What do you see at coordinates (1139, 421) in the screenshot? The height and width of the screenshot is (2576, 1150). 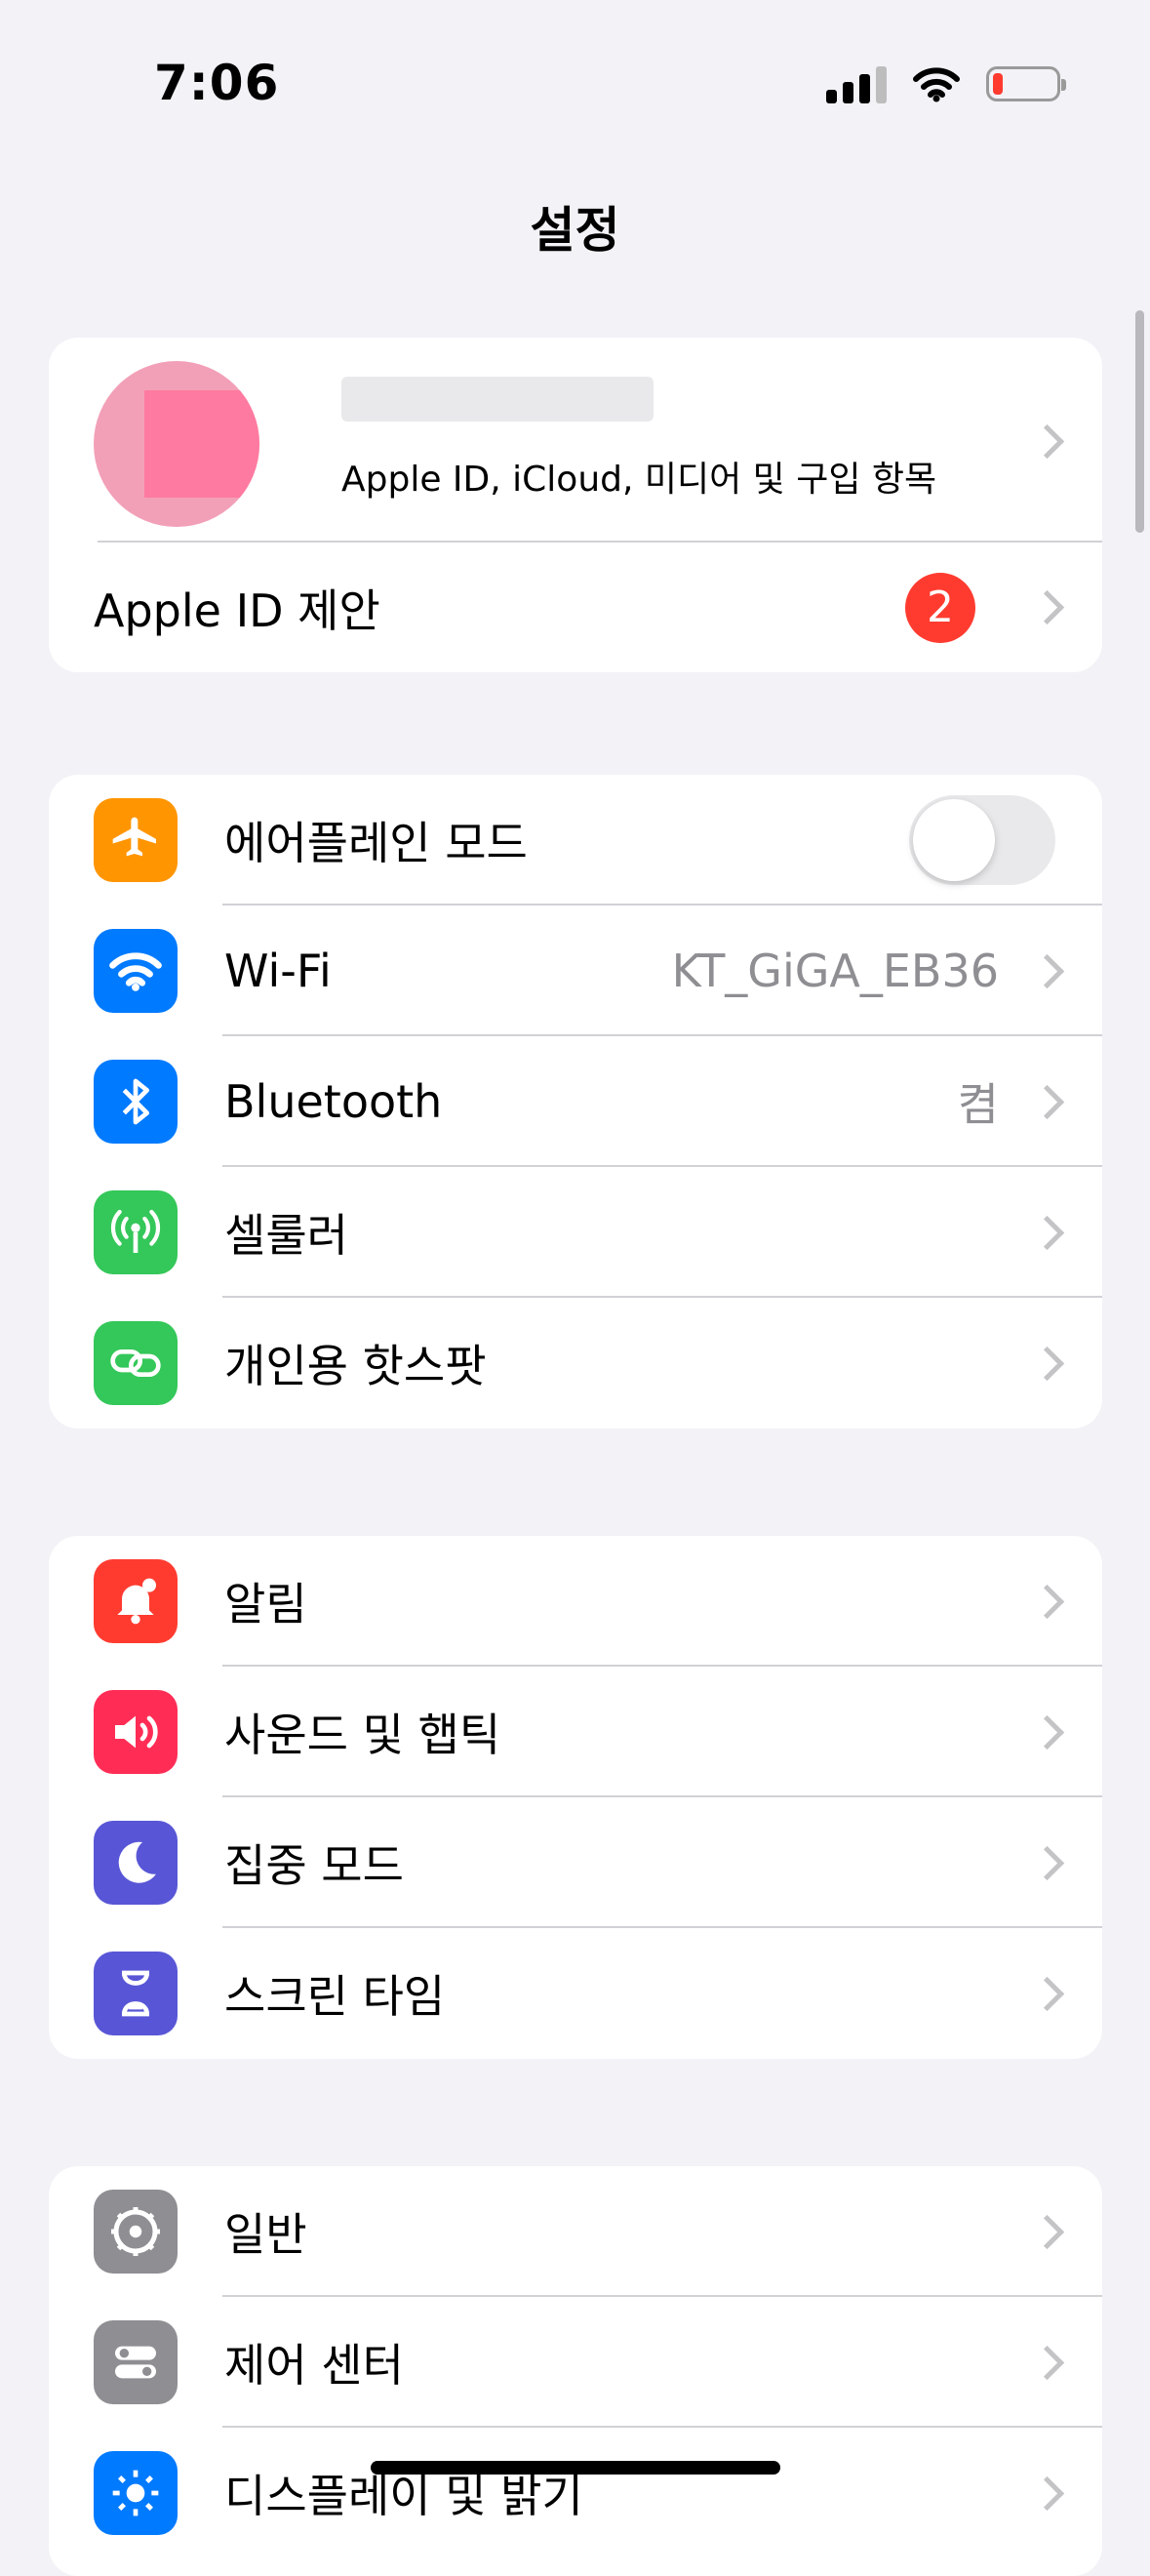 I see `scroll-indicator` at bounding box center [1139, 421].